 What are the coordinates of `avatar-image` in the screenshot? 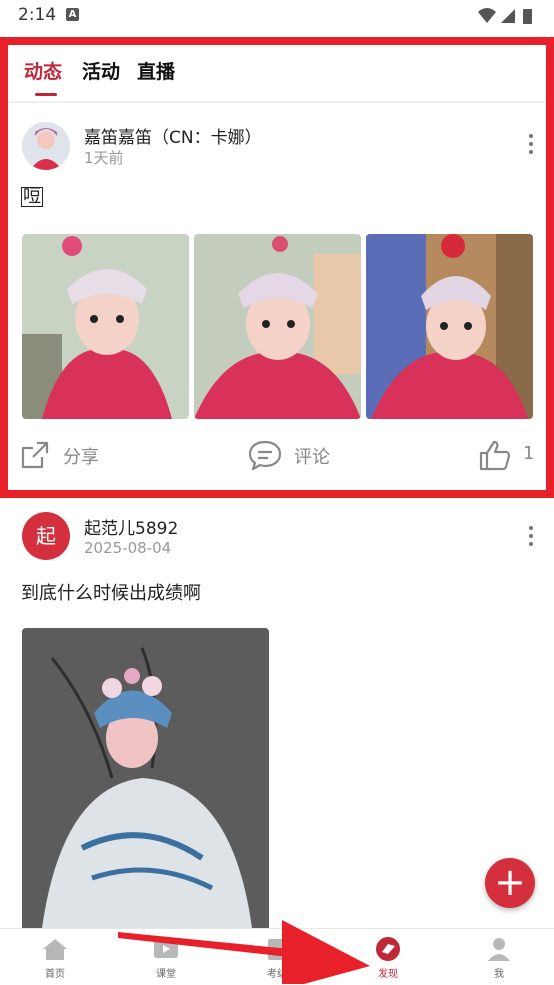 It's located at (46, 146).